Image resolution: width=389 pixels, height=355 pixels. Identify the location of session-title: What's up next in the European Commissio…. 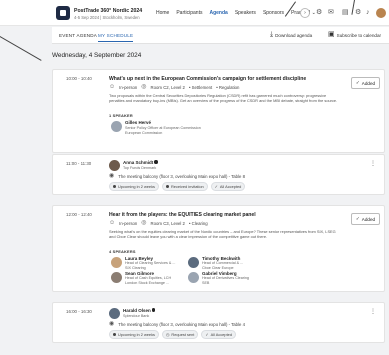
(207, 79).